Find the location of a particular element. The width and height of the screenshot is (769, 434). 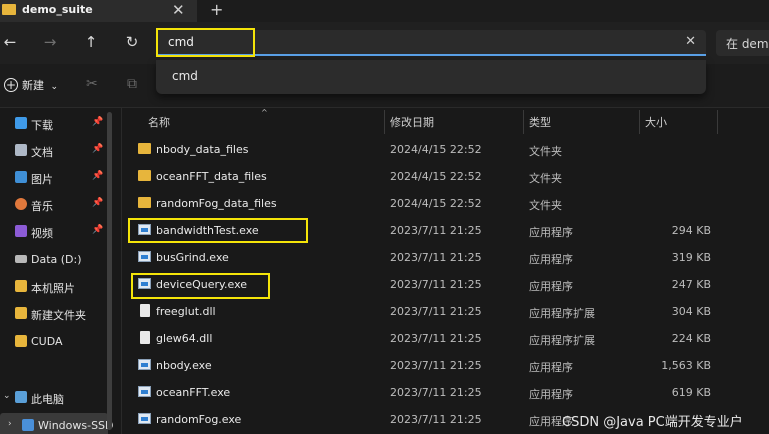

chevron-right-icon: › is located at coordinates (10, 424).